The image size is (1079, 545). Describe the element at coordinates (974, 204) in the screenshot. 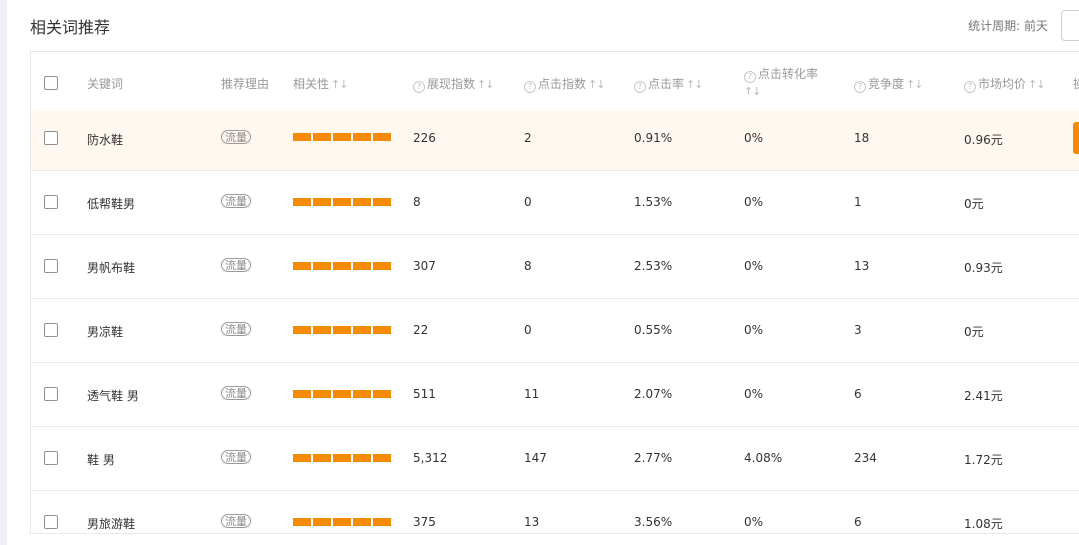

I see `price-cell: 0元` at that location.